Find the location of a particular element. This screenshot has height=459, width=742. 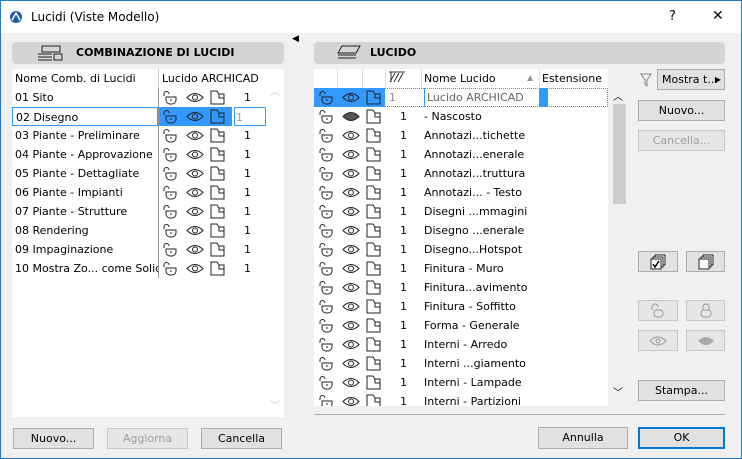

combination-row: 07 Piante - Strutture 1 is located at coordinates (139, 211).